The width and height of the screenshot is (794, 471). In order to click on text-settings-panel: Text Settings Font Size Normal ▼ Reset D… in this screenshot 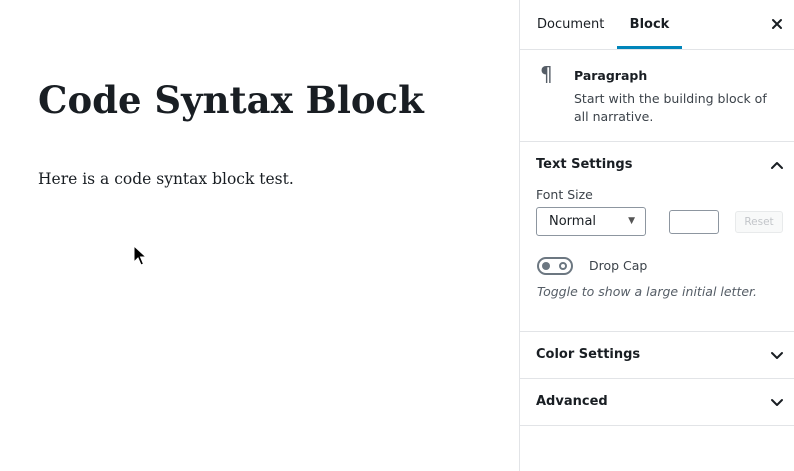, I will do `click(657, 237)`.